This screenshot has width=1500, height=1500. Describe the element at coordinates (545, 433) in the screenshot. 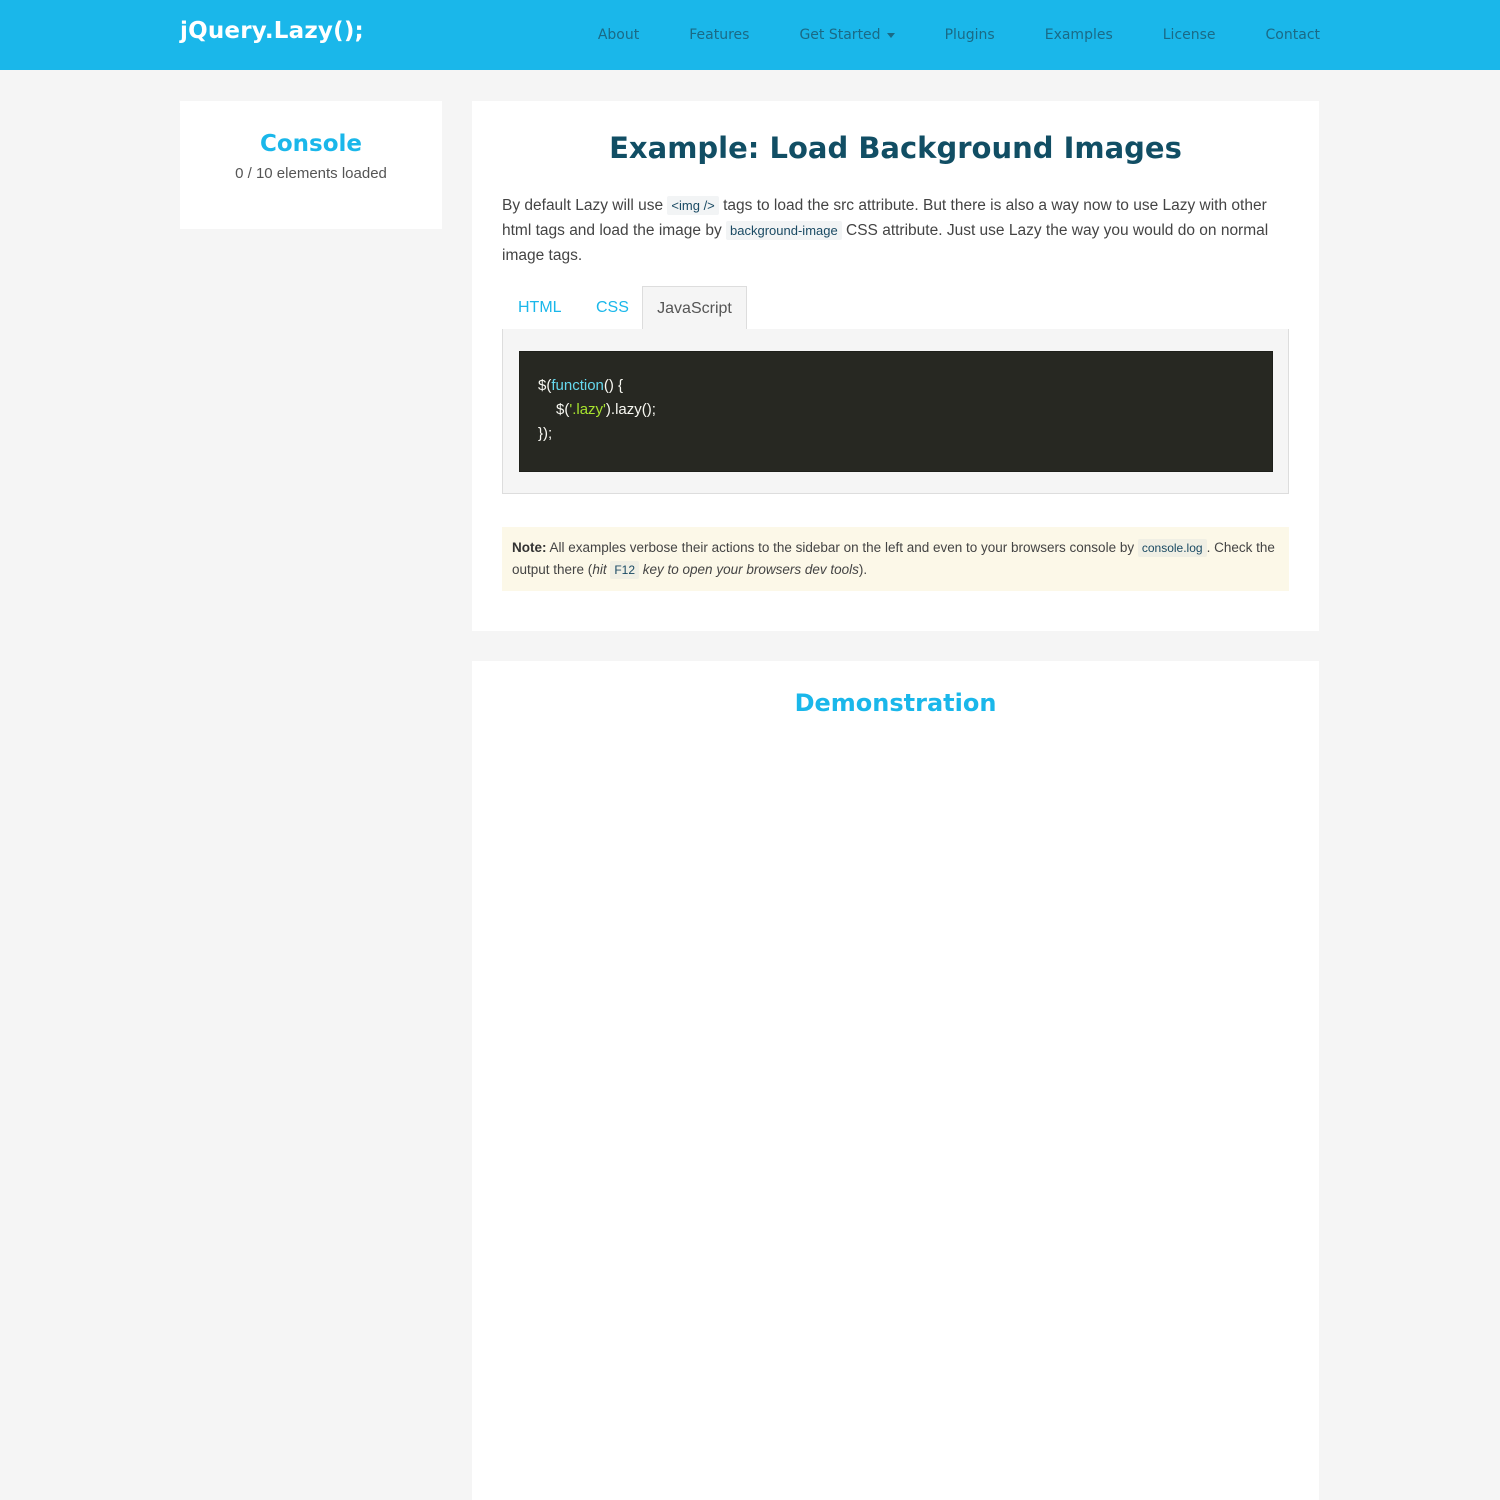

I see `code-line-3: });` at that location.